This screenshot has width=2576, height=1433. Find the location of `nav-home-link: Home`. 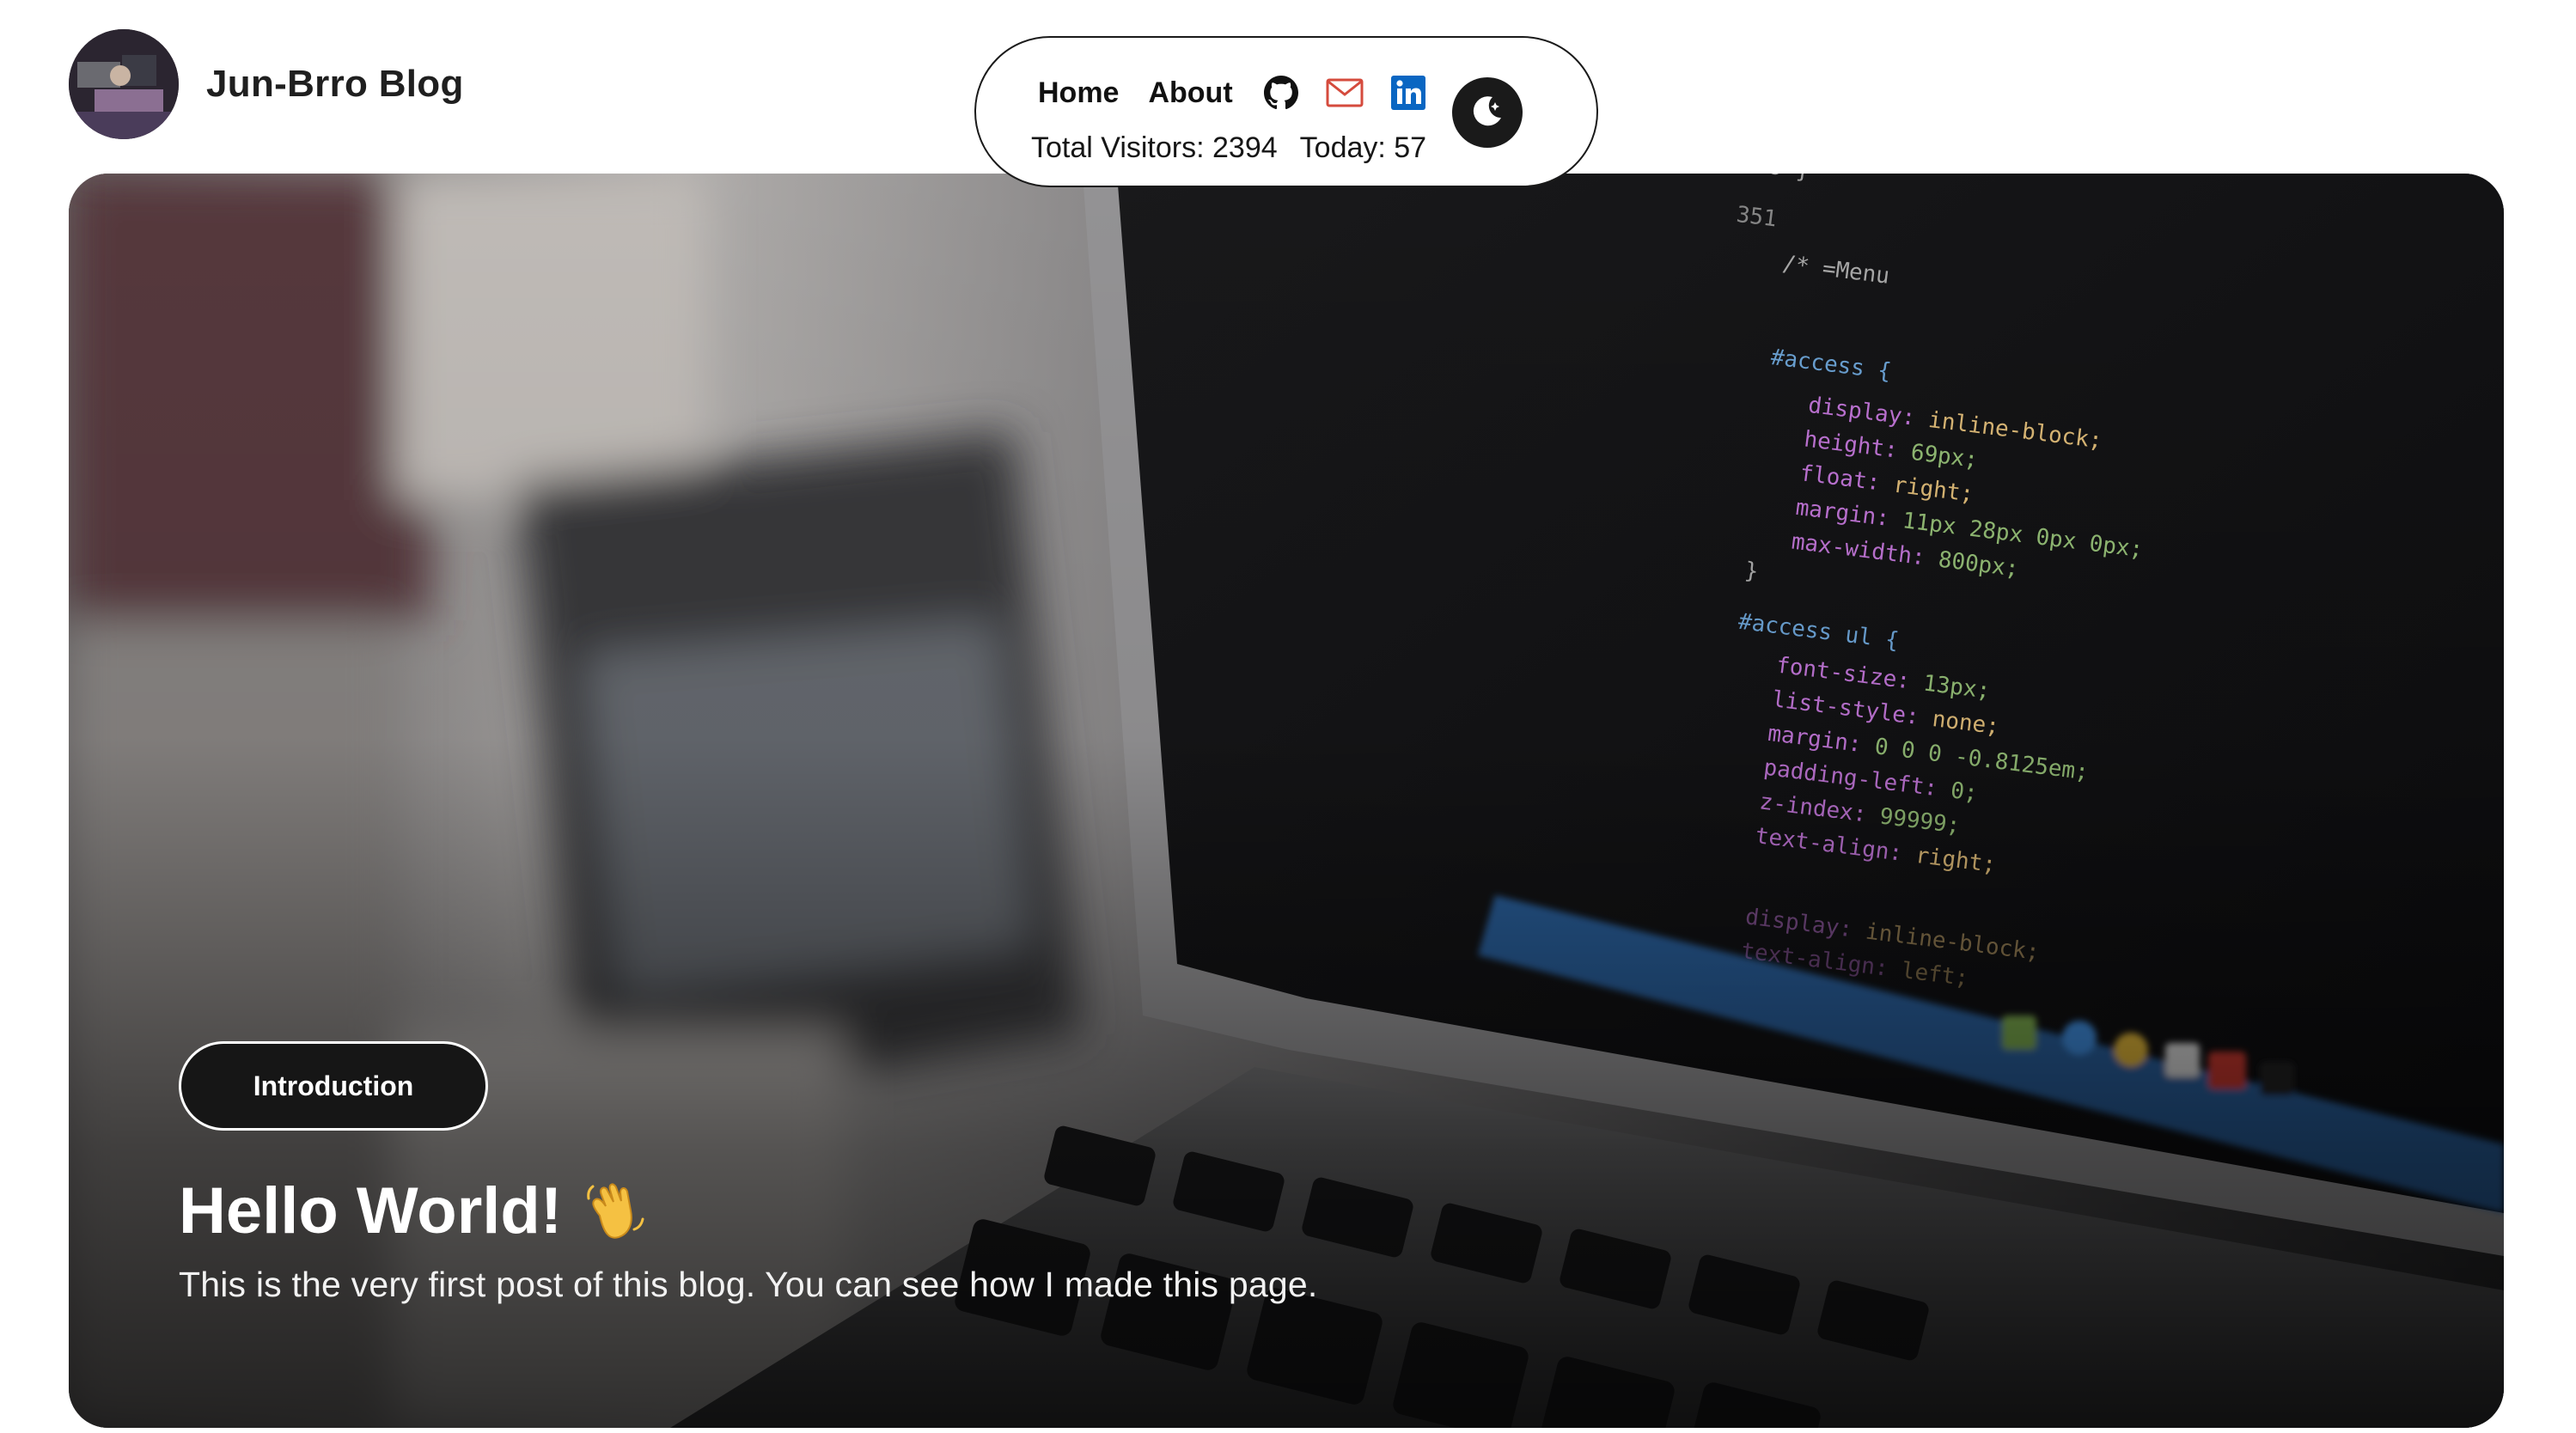

nav-home-link: Home is located at coordinates (1078, 93).